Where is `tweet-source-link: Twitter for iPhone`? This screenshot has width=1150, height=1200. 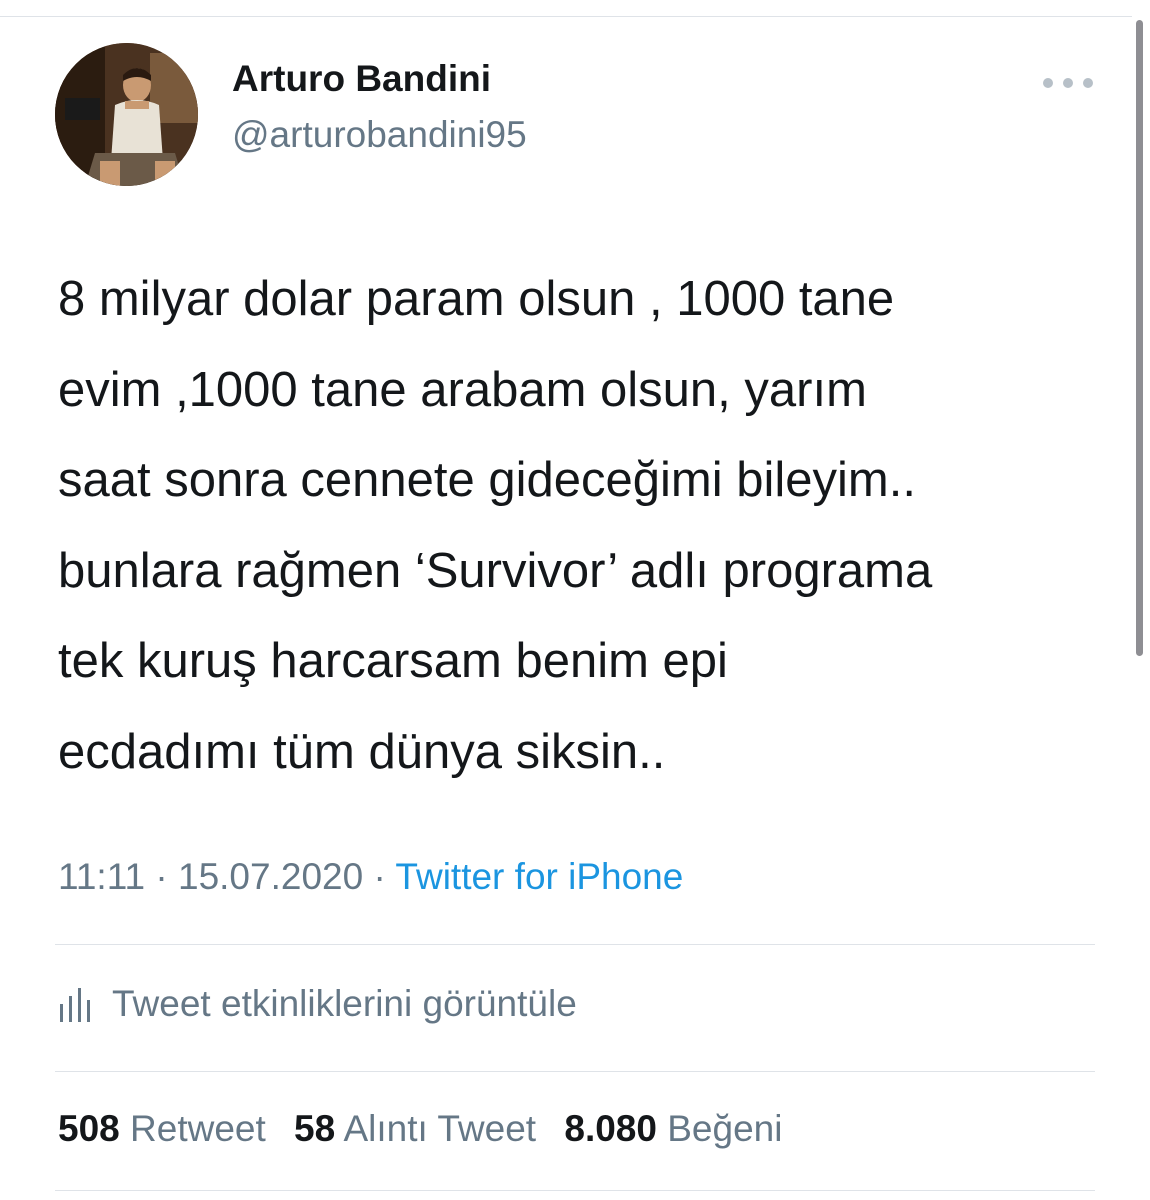 tweet-source-link: Twitter for iPhone is located at coordinates (539, 876).